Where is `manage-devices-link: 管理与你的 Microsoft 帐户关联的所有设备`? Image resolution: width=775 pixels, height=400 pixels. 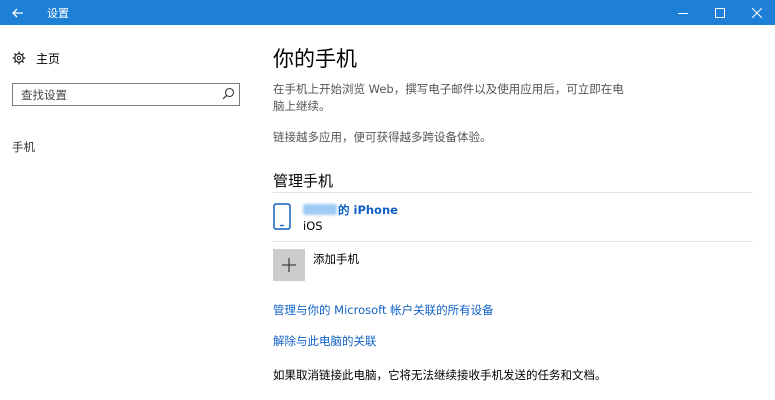 manage-devices-link: 管理与你的 Microsoft 帐户关联的所有设备 is located at coordinates (383, 310).